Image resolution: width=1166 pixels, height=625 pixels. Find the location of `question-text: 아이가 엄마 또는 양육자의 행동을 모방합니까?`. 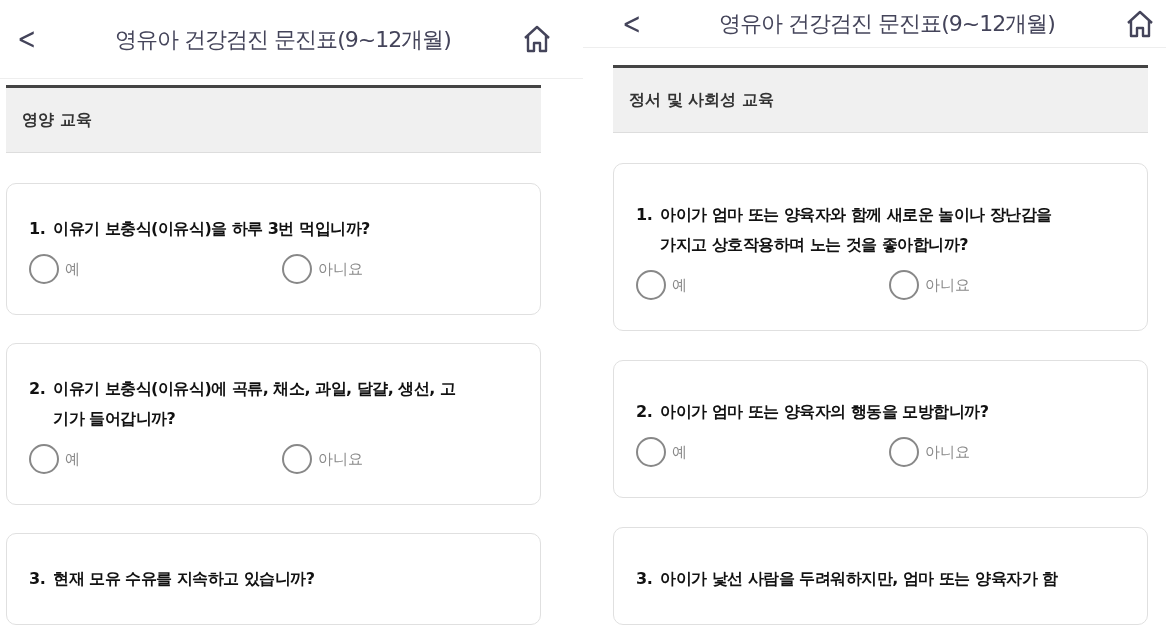

question-text: 아이가 엄마 또는 양육자의 행동을 모방합니까? is located at coordinates (825, 412).